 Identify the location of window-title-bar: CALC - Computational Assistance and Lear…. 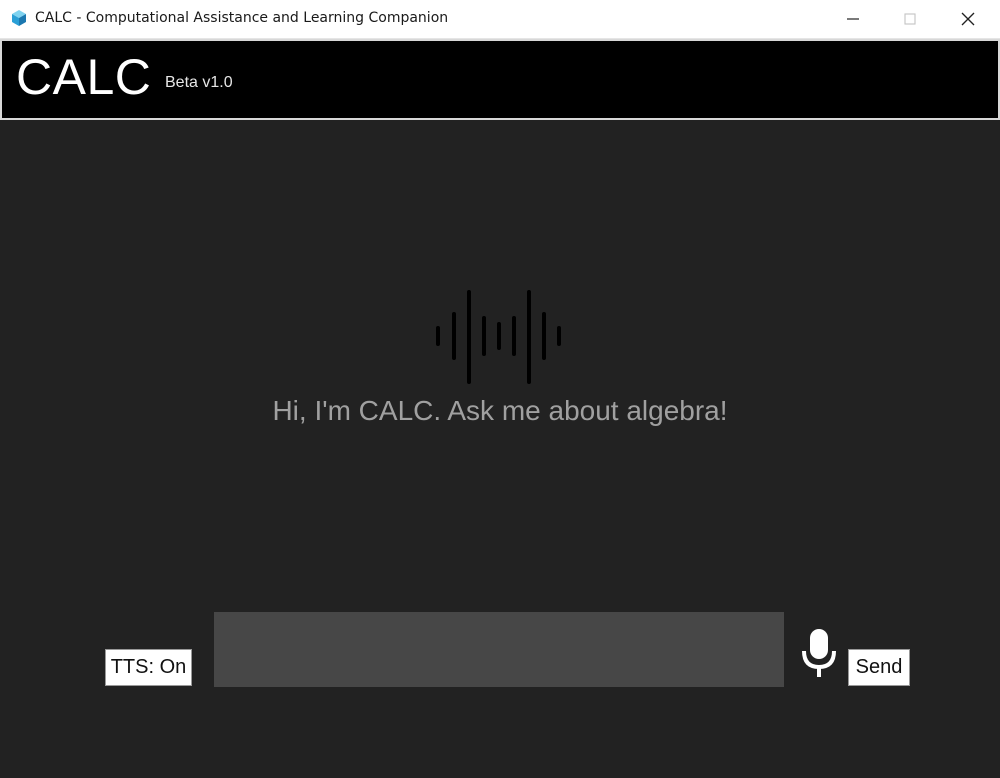
(500, 19).